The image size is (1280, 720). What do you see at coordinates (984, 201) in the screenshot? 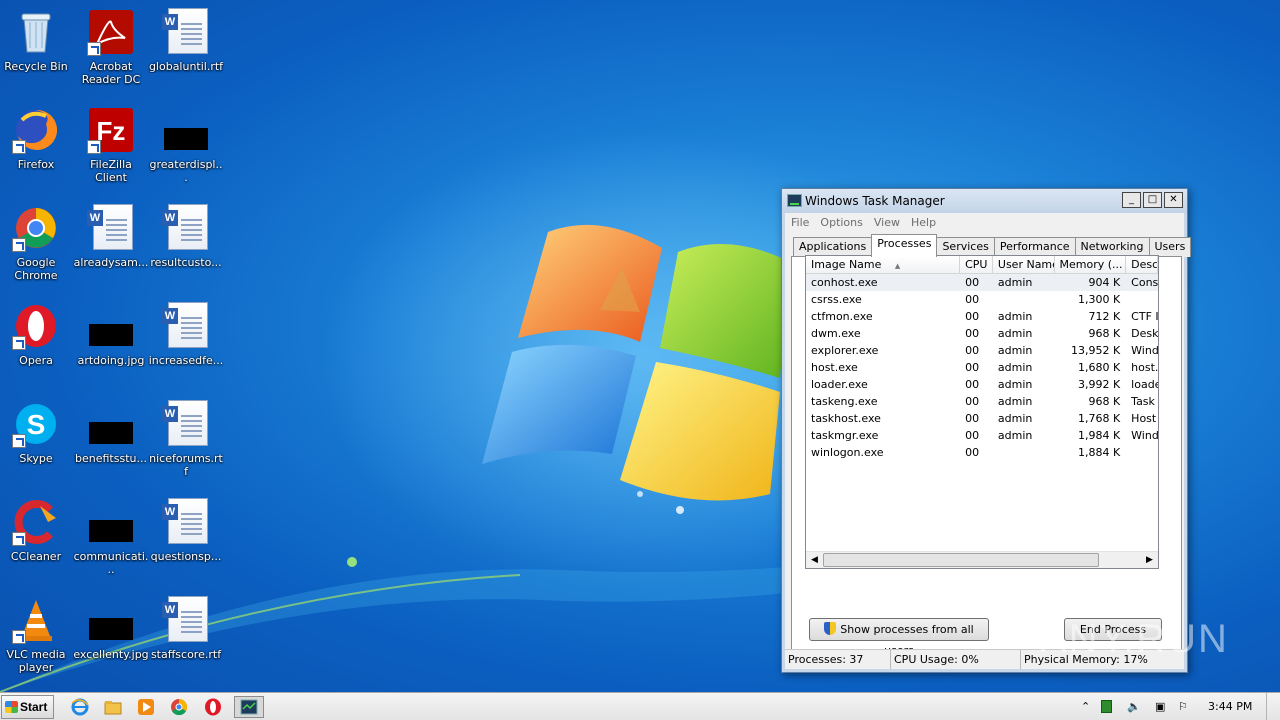
I see `window-titlebar: Windows Task Manager _ □ ✕` at bounding box center [984, 201].